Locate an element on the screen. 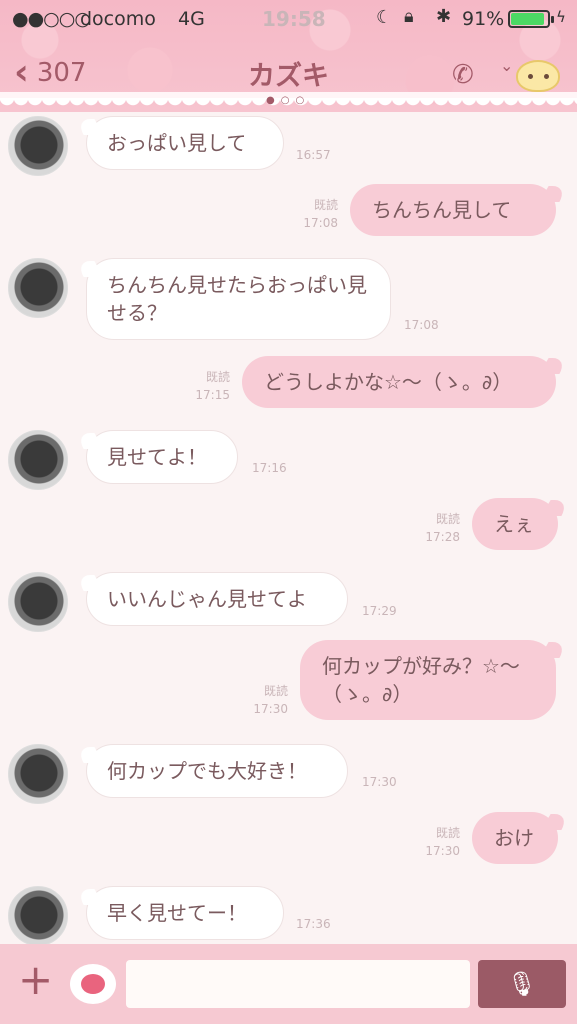  plus-icon: + is located at coordinates (35, 980).